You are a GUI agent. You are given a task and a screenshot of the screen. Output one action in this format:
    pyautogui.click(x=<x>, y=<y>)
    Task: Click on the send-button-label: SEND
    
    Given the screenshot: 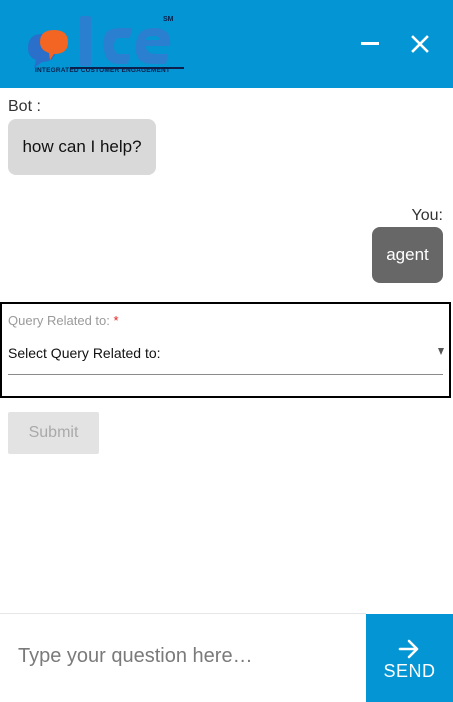 What is the action you would take?
    pyautogui.click(x=409, y=671)
    